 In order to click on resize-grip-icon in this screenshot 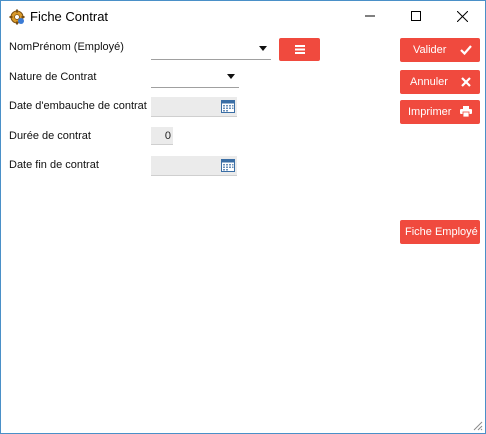, I will do `click(477, 425)`.